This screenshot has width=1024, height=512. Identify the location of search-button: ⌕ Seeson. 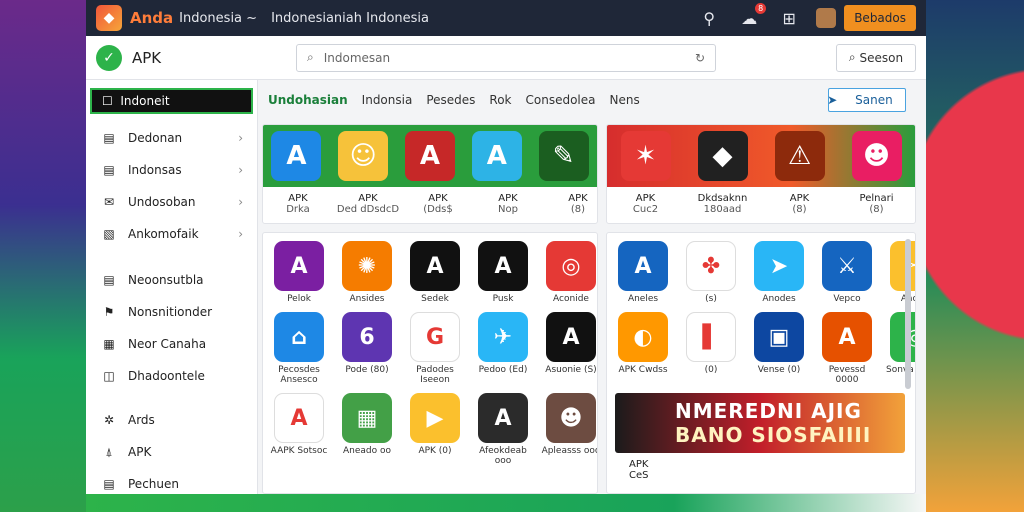
(876, 57).